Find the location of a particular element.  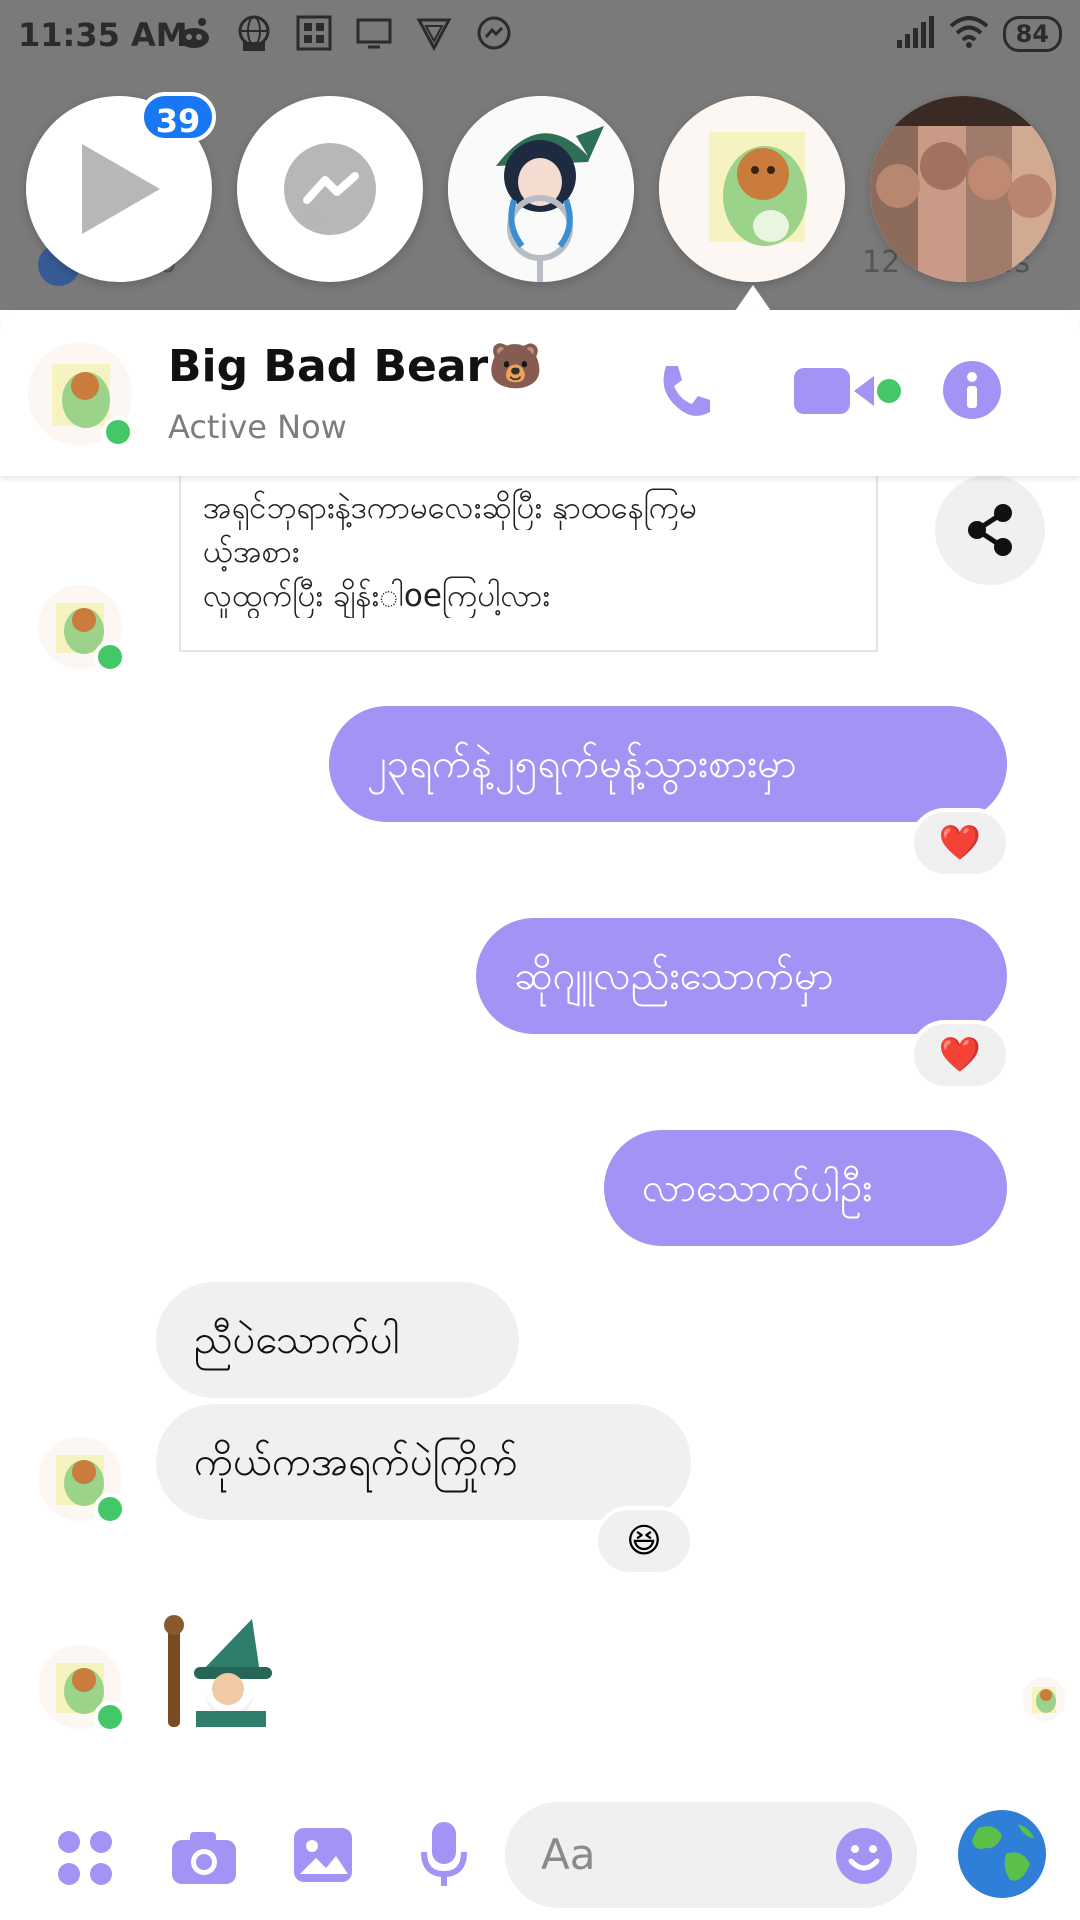

quick-reaction-button is located at coordinates (1002, 1856).